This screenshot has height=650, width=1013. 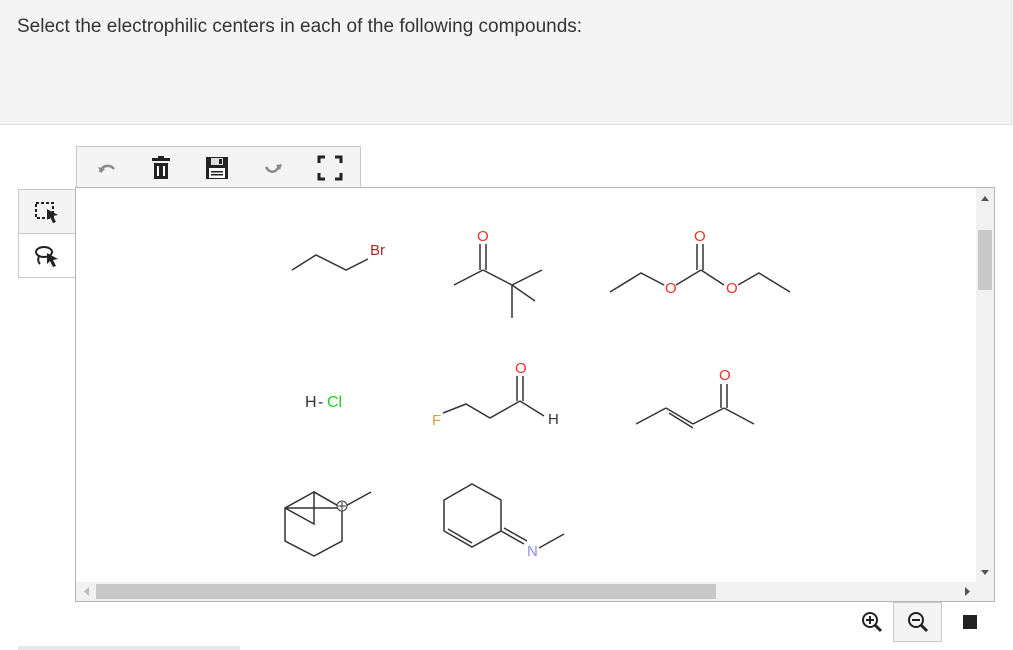 I want to click on fullscreen-button, so click(x=330, y=168).